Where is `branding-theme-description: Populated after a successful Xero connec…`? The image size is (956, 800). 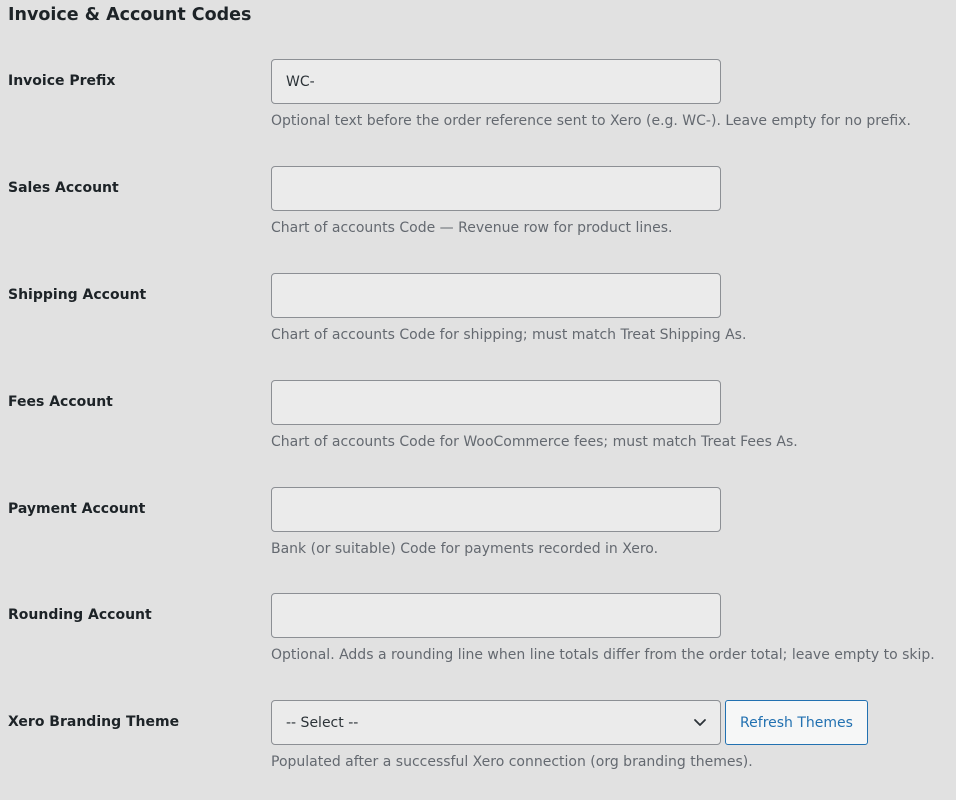
branding-theme-description: Populated after a successful Xero connec… is located at coordinates (512, 762).